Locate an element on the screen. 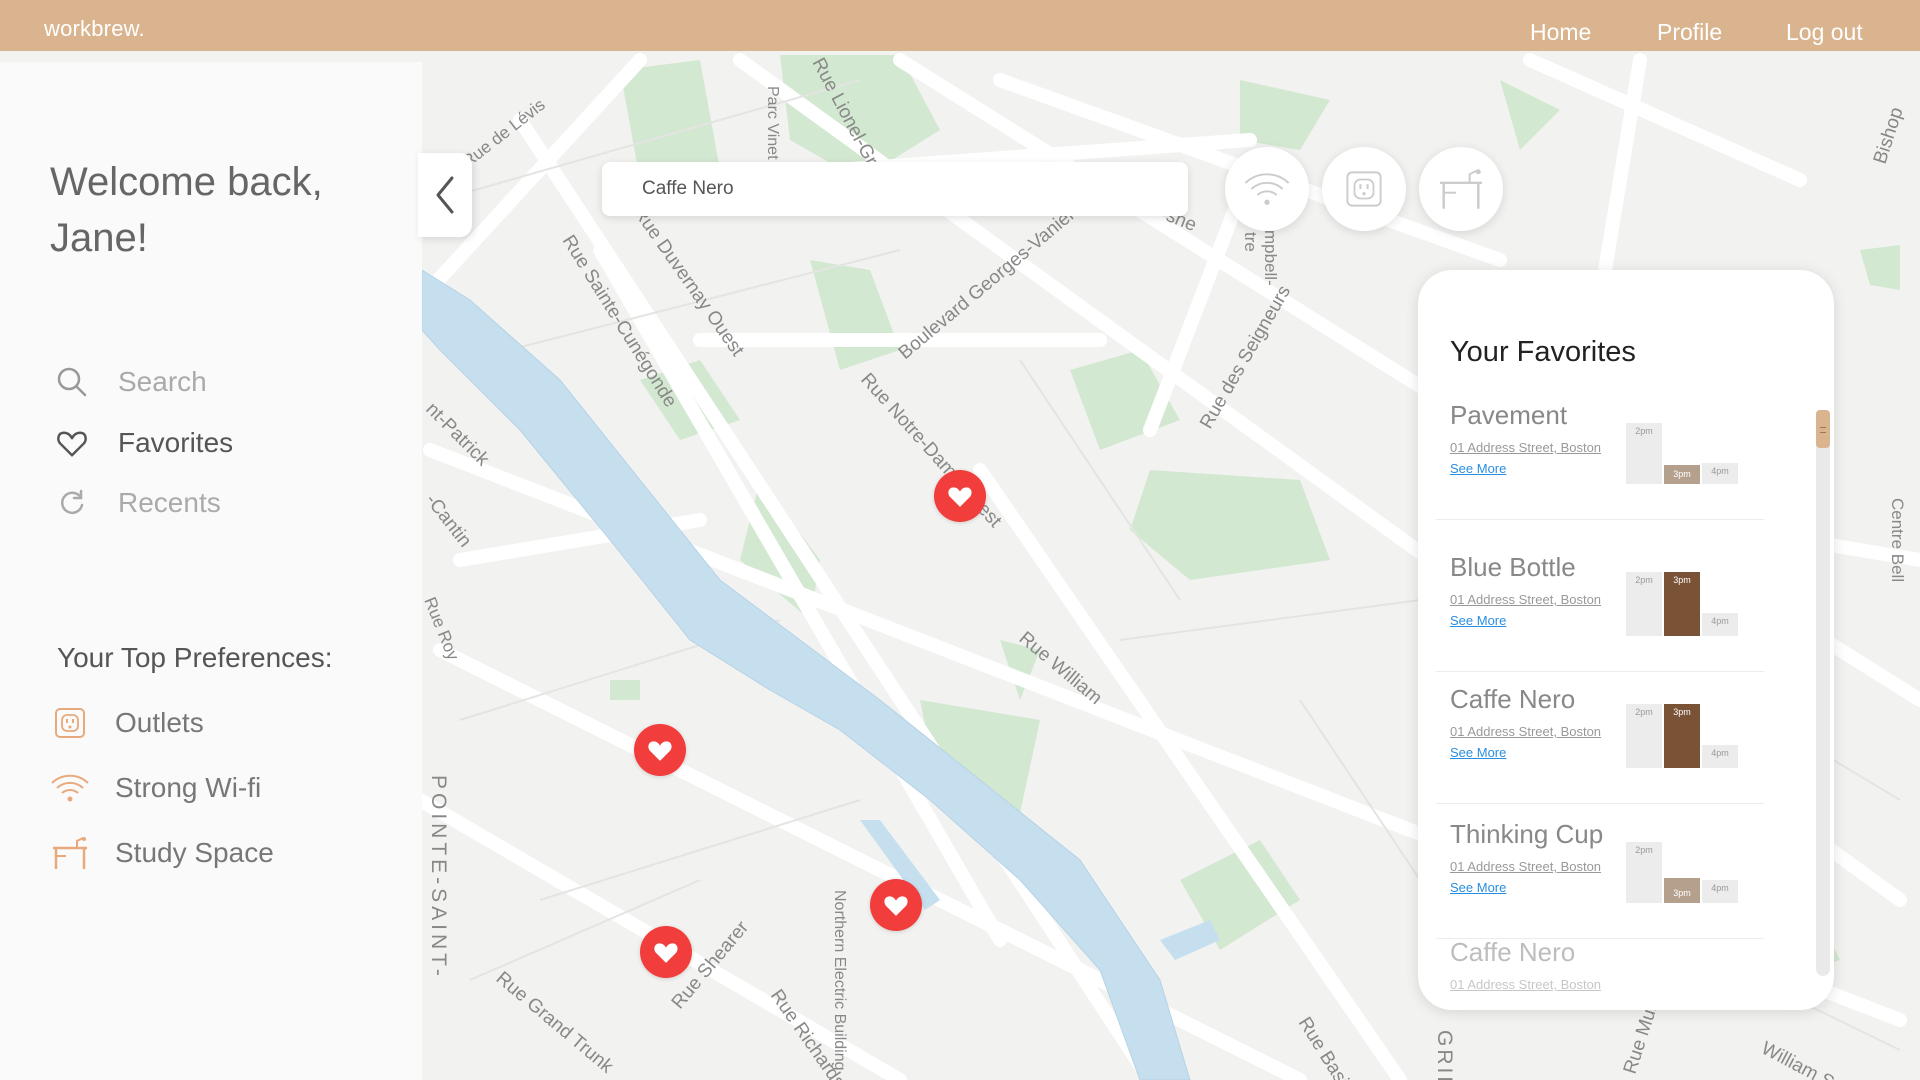 This screenshot has width=1920, height=1080. menu-item-search: Search is located at coordinates (202, 382).